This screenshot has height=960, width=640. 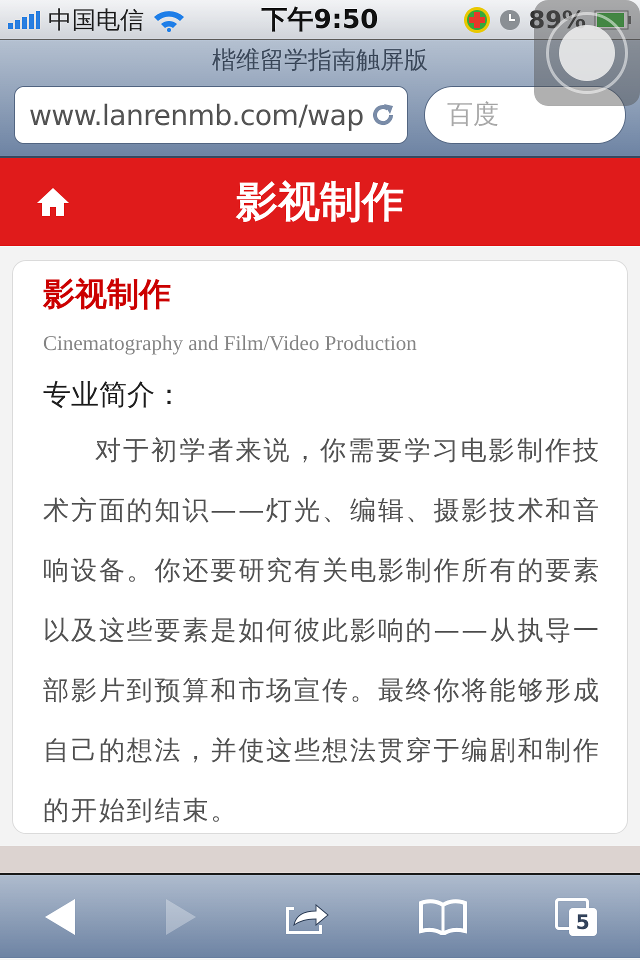 What do you see at coordinates (113, 395) in the screenshot?
I see `section-heading: 专业简介：` at bounding box center [113, 395].